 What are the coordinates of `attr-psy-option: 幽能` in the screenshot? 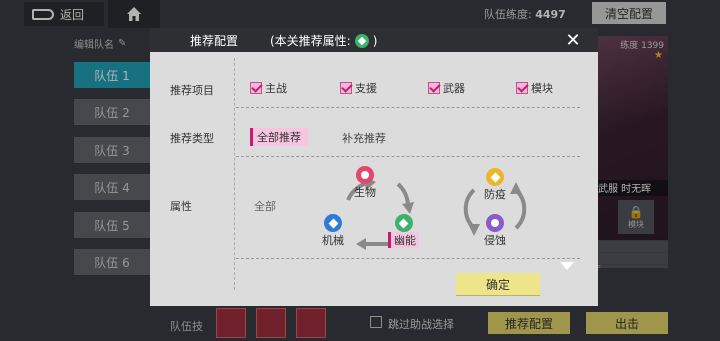 It's located at (403, 231).